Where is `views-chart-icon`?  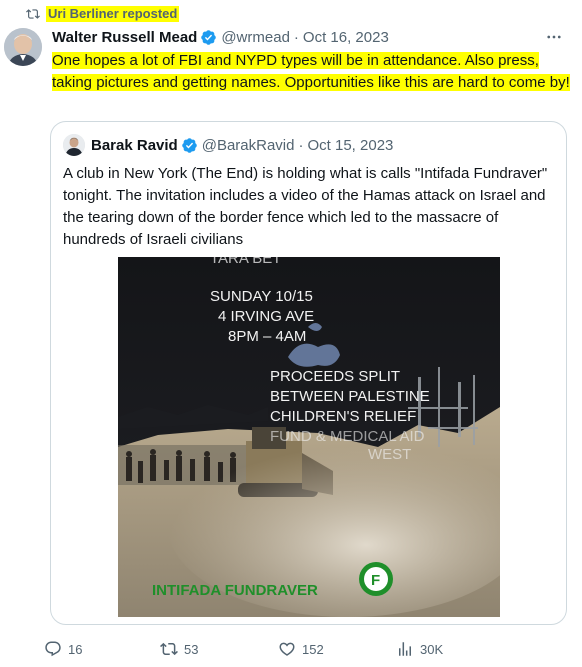 views-chart-icon is located at coordinates (405, 649).